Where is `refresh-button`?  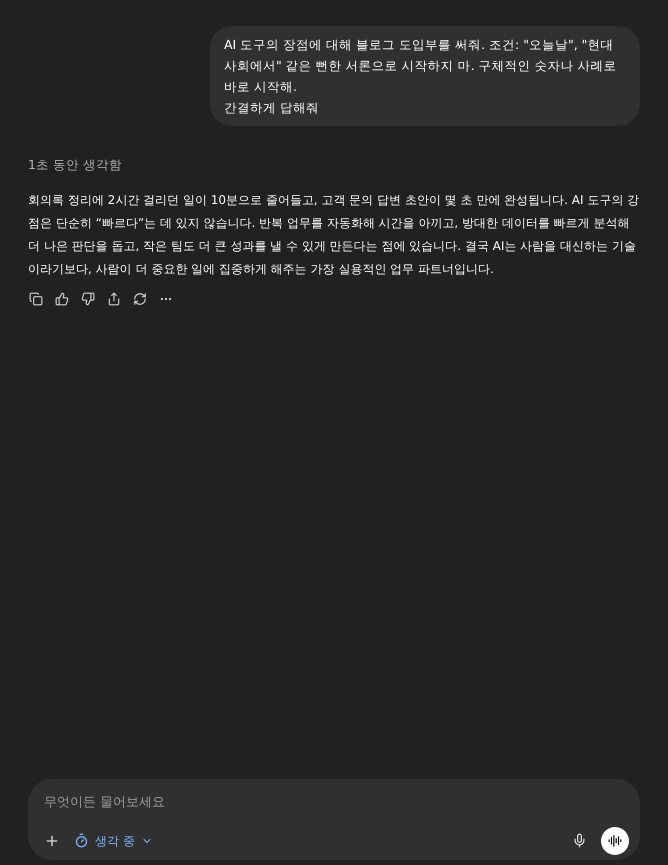
refresh-button is located at coordinates (140, 298).